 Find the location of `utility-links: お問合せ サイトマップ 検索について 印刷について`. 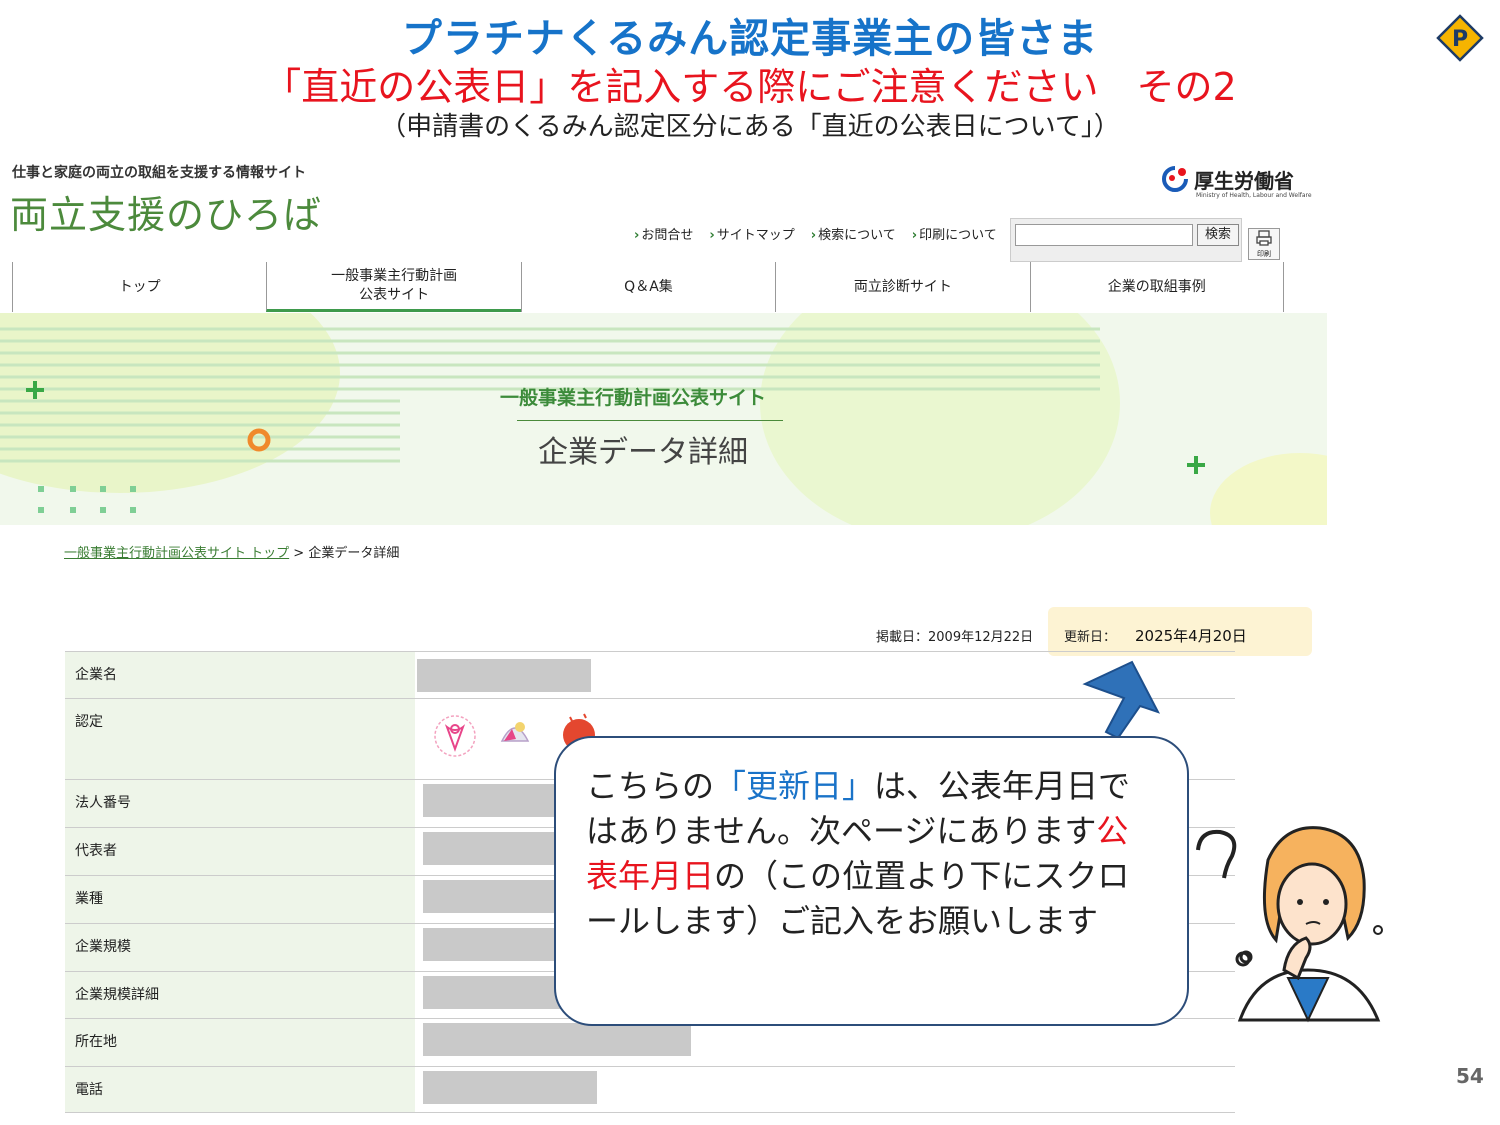

utility-links: お問合せ サイトマップ 検索について 印刷について is located at coordinates (815, 233).